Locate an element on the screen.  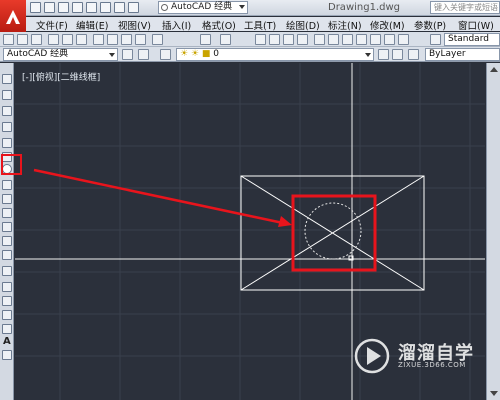
draw-toolbar: A is located at coordinates (7, 231).